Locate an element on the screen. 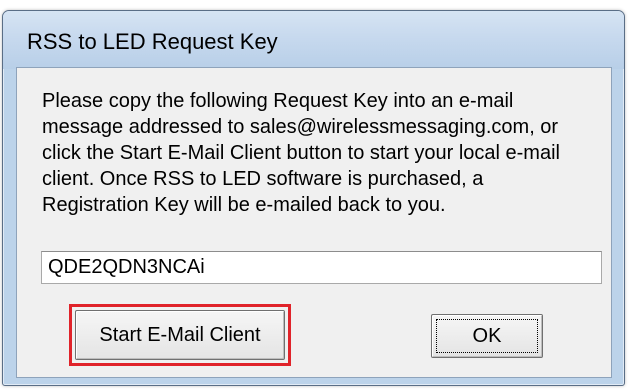 The image size is (631, 392). window-title: RSS to LED Request Key is located at coordinates (152, 41).